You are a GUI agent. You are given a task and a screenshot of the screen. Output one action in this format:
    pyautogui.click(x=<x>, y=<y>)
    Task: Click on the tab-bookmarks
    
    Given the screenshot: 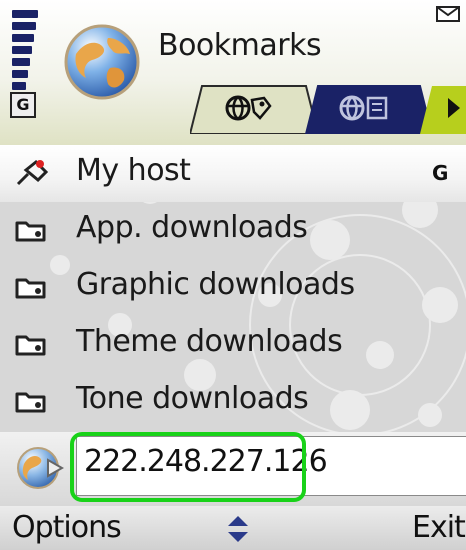 What is the action you would take?
    pyautogui.click(x=255, y=109)
    